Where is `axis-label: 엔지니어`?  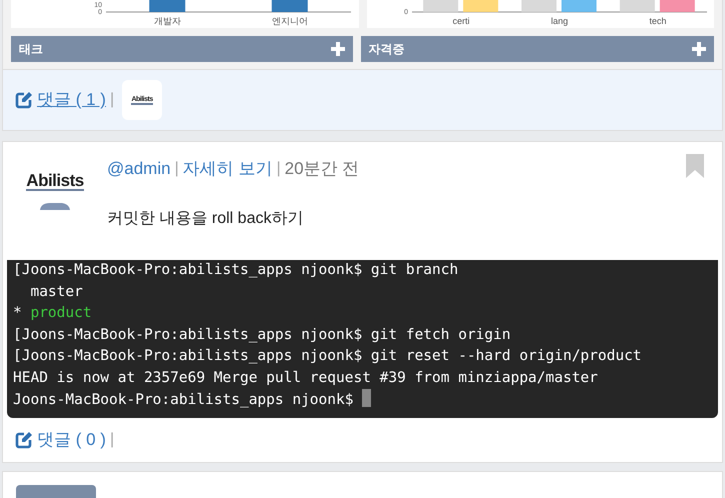
axis-label: 엔지니어 is located at coordinates (290, 21).